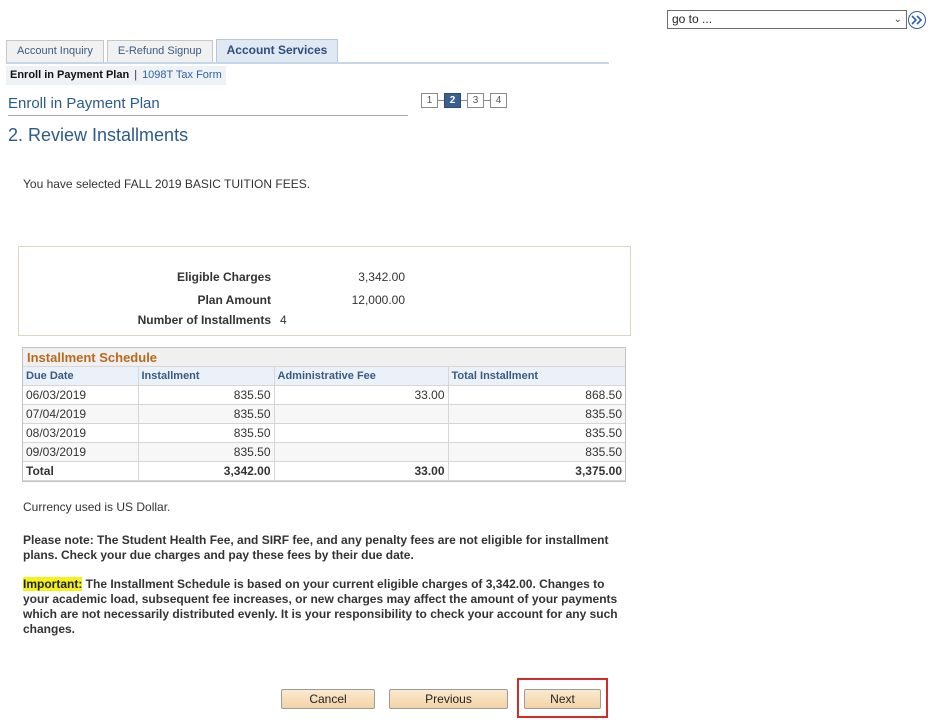 The image size is (934, 720). What do you see at coordinates (84, 103) in the screenshot?
I see `page-title: Enroll in Payment Plan` at bounding box center [84, 103].